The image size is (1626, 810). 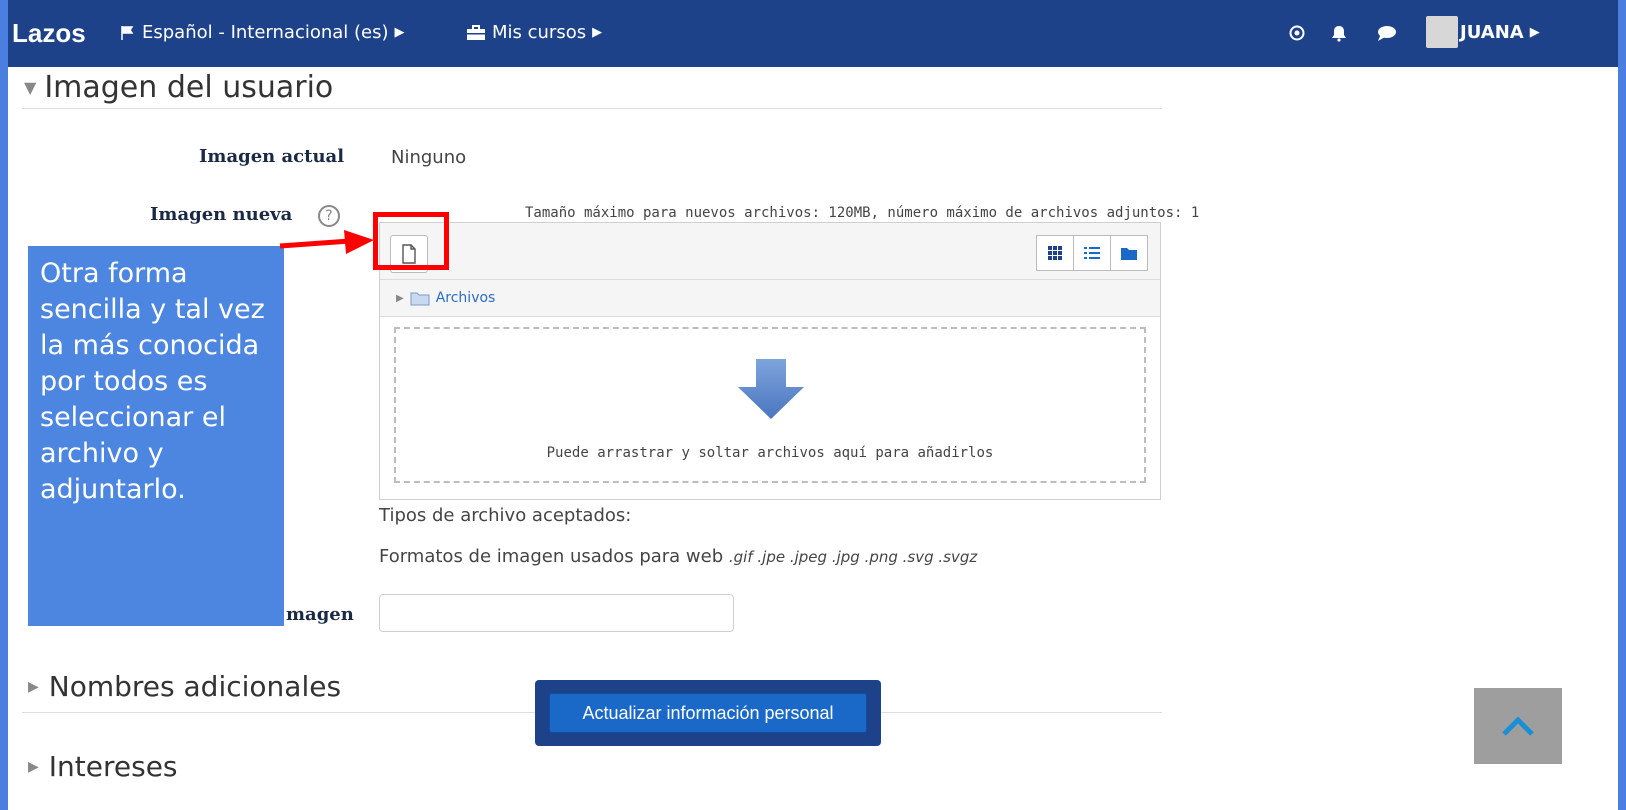 I want to click on chevron-up-icon, so click(x=1518, y=726).